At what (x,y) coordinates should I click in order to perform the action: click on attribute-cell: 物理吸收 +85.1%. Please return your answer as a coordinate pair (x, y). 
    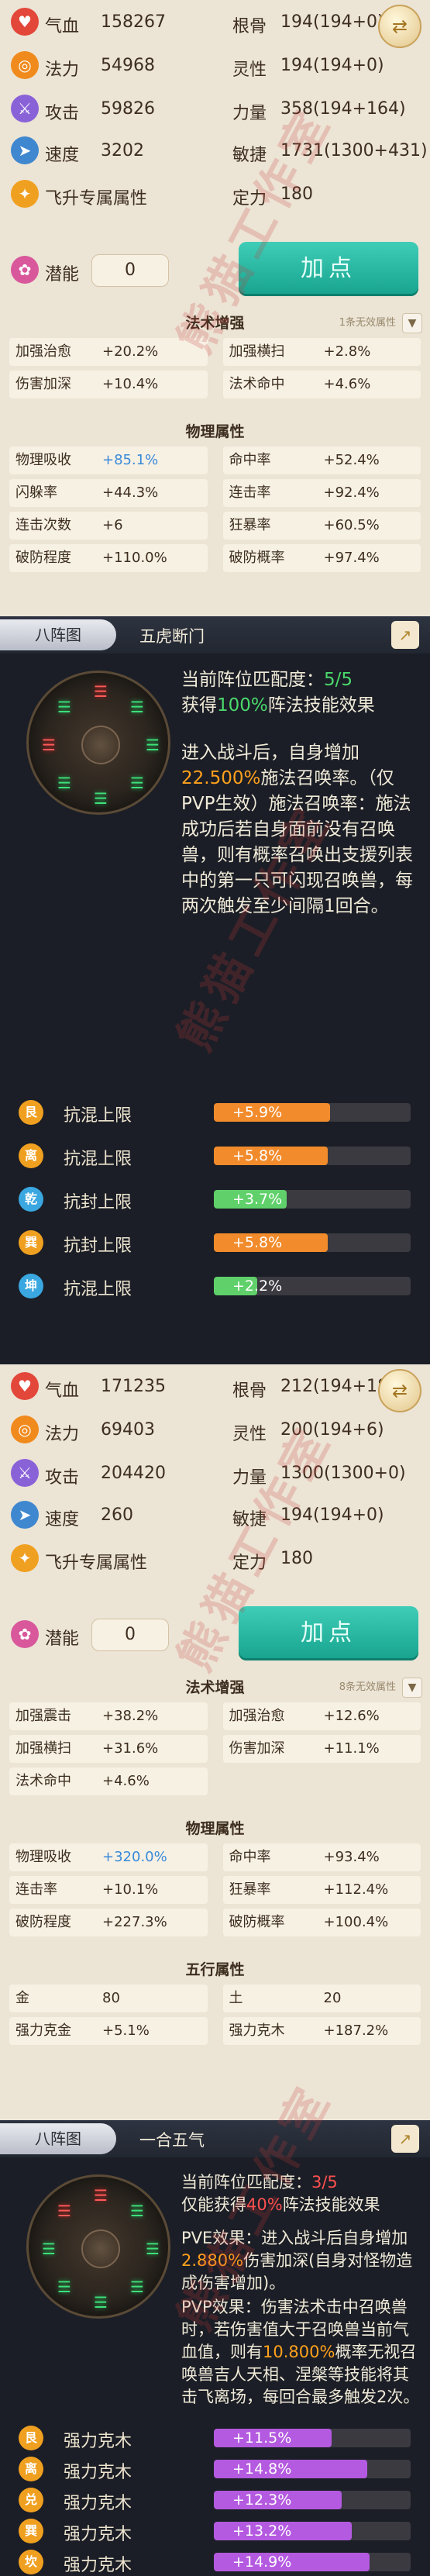
    Looking at the image, I should click on (109, 460).